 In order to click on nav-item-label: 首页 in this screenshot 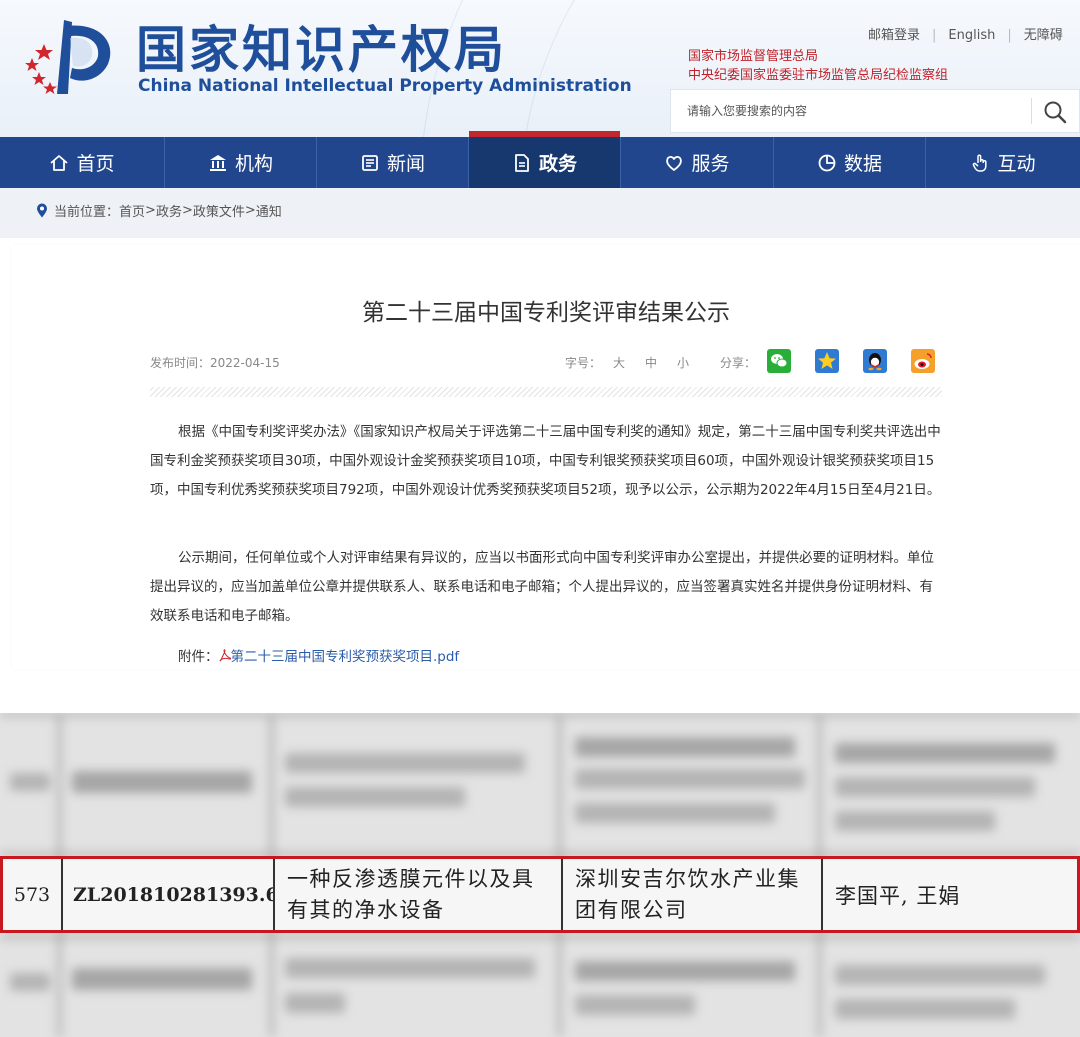, I will do `click(95, 164)`.